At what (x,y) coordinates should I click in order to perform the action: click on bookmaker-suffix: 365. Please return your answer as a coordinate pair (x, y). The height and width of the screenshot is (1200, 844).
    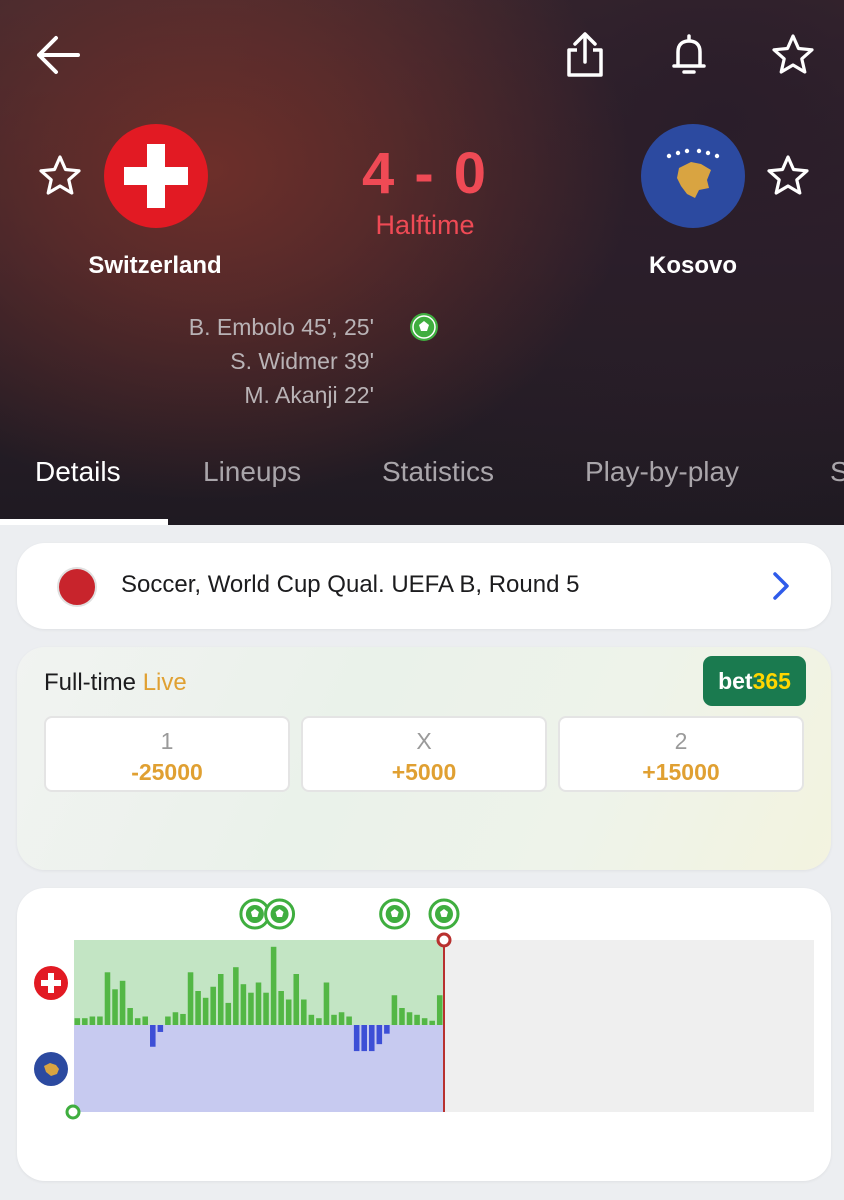
    Looking at the image, I should click on (771, 680).